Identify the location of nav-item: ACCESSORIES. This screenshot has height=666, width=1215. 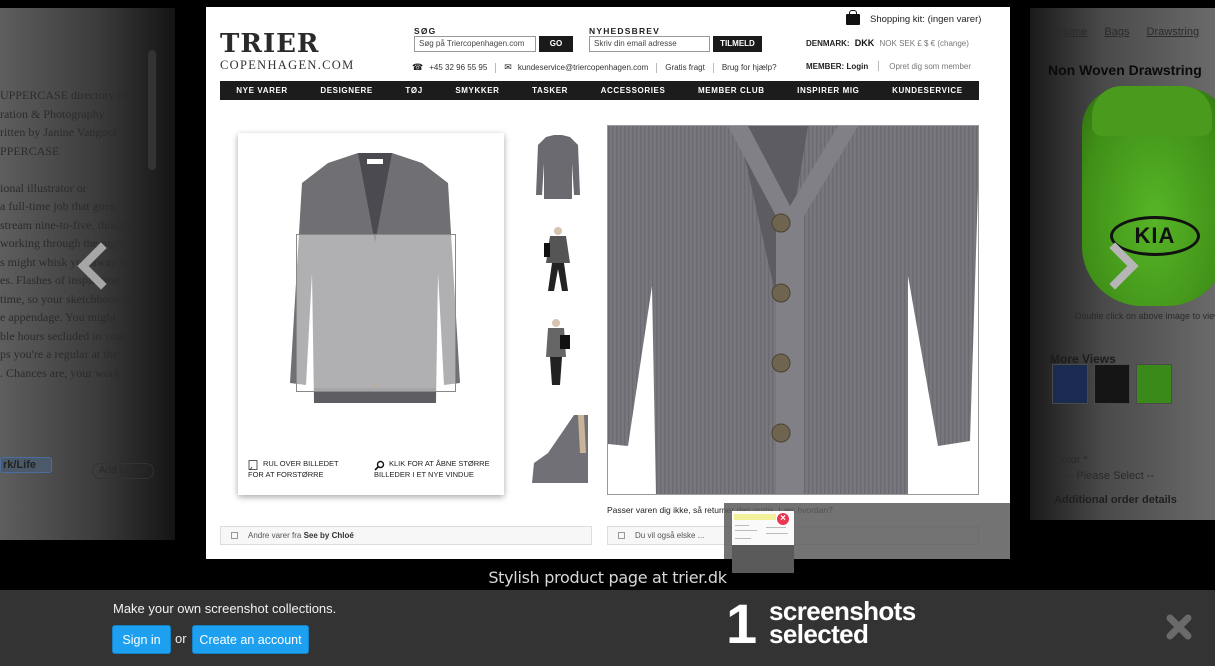
(633, 90).